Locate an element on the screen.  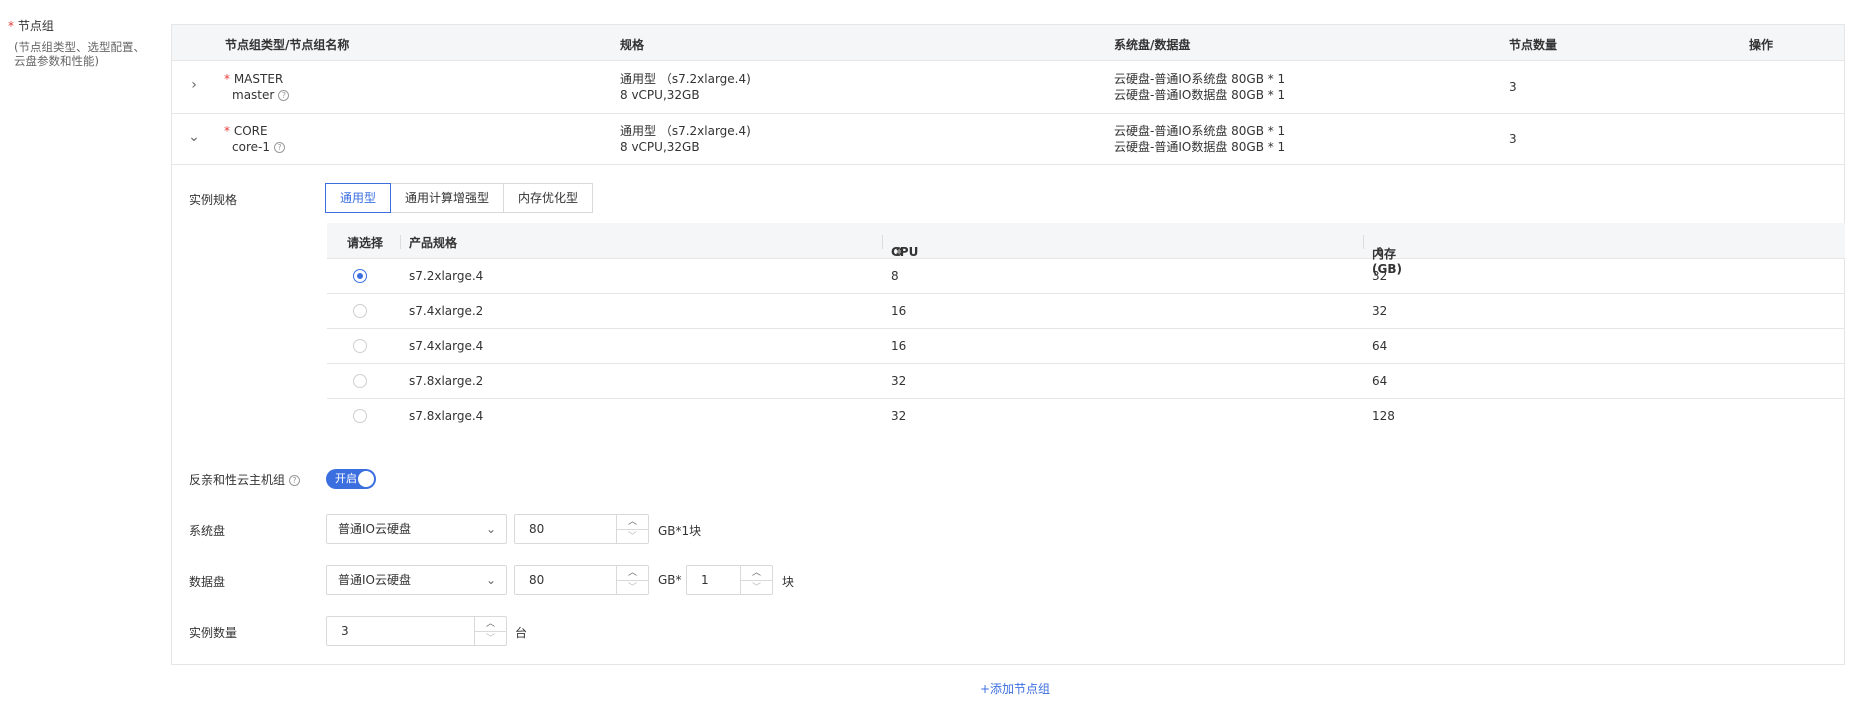
spec-row: s7.4xlarge.2 16 32 is located at coordinates (1086, 311).